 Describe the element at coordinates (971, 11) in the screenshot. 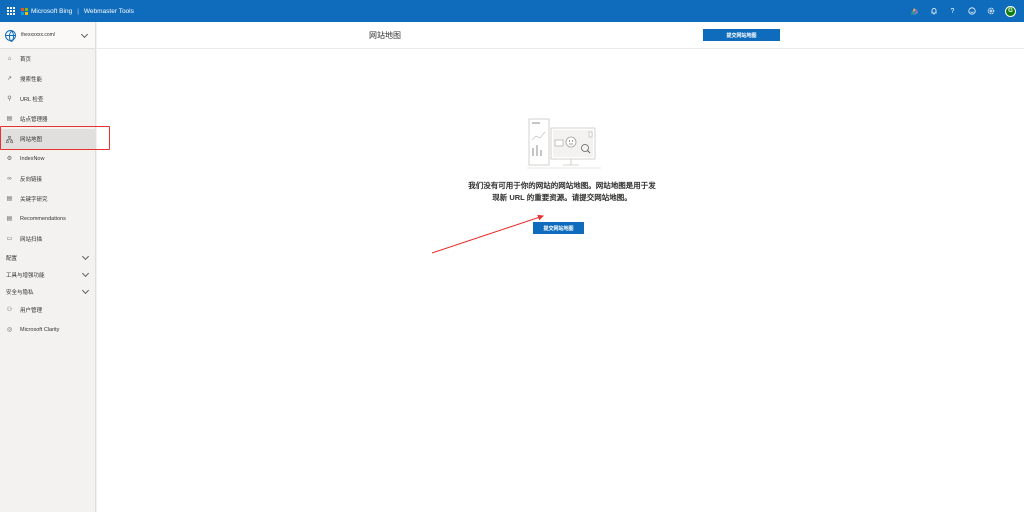

I see `feedback-smiley-icon` at that location.